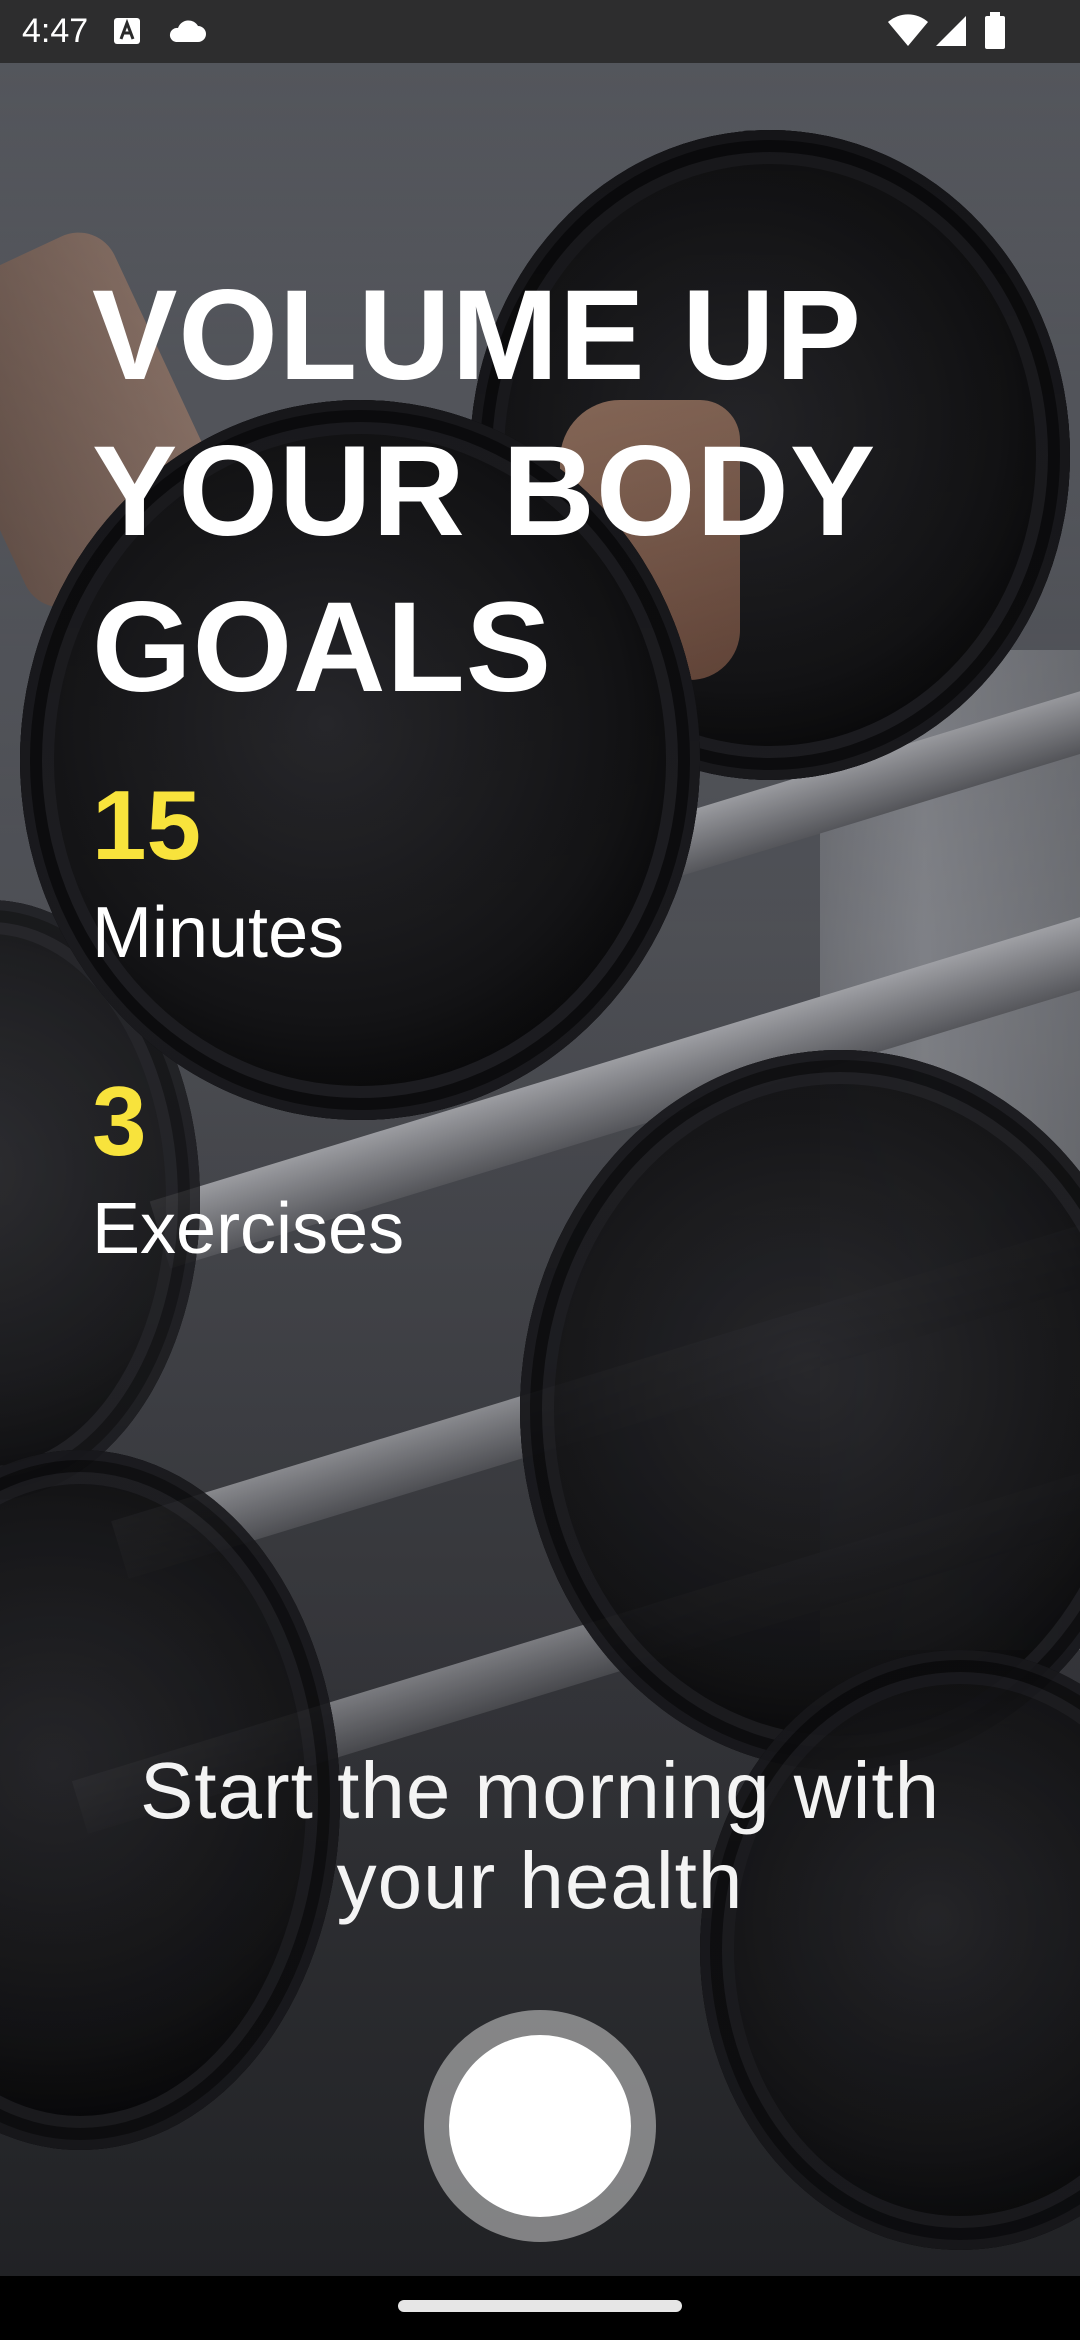 The width and height of the screenshot is (1080, 2340). Describe the element at coordinates (322, 647) in the screenshot. I see `headline-line: GOALS` at that location.